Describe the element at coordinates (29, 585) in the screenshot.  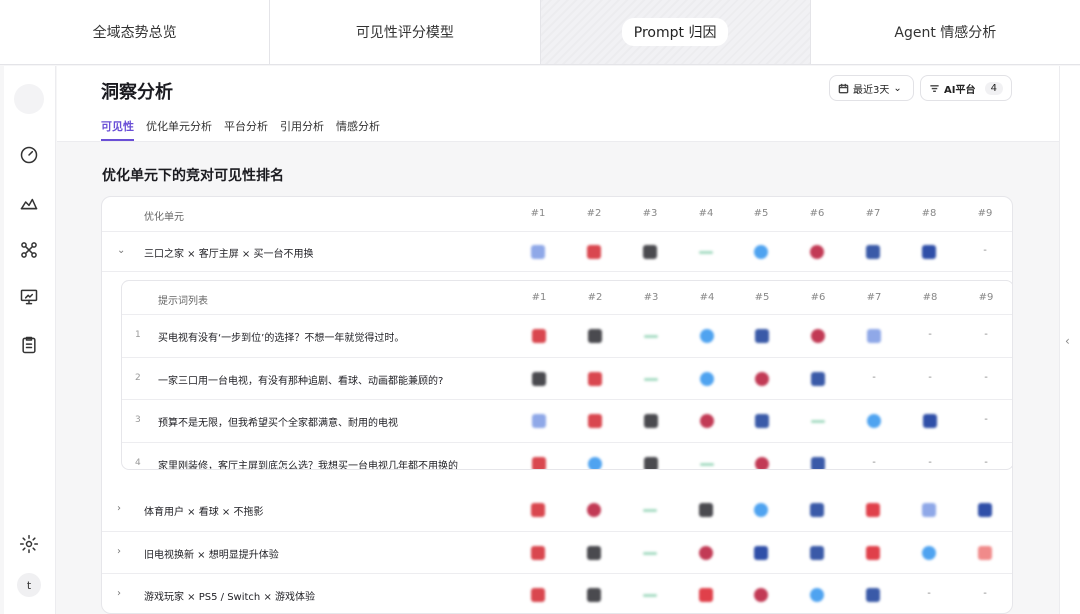
I see `avatar: t` at that location.